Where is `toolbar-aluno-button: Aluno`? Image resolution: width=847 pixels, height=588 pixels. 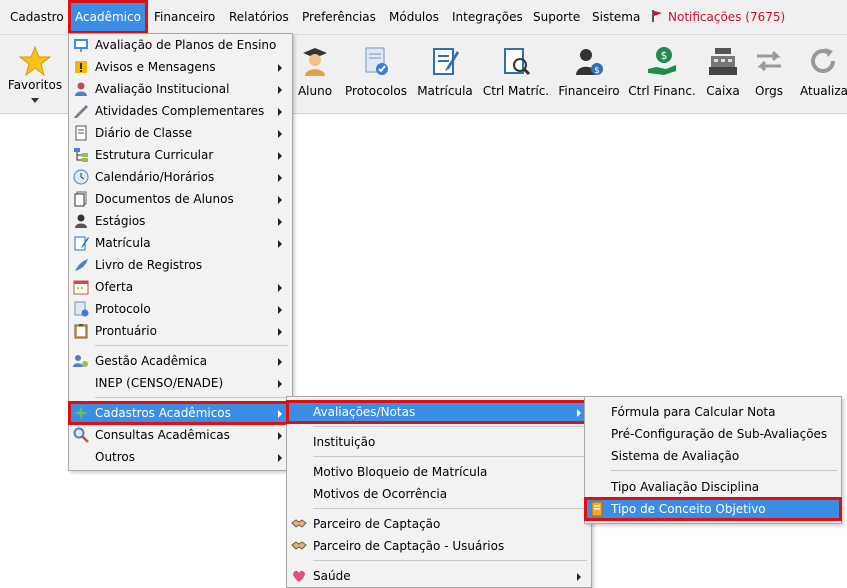
toolbar-aluno-button: Aluno is located at coordinates (315, 74).